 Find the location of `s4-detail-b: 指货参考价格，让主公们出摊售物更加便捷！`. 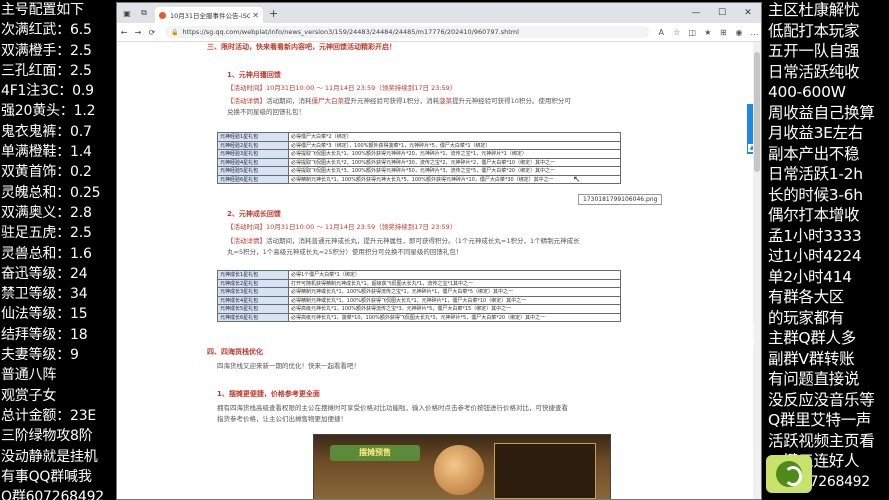

s4-detail-b: 指货参考价格，让主公们出摊售物更加便捷！ is located at coordinates (282, 419).